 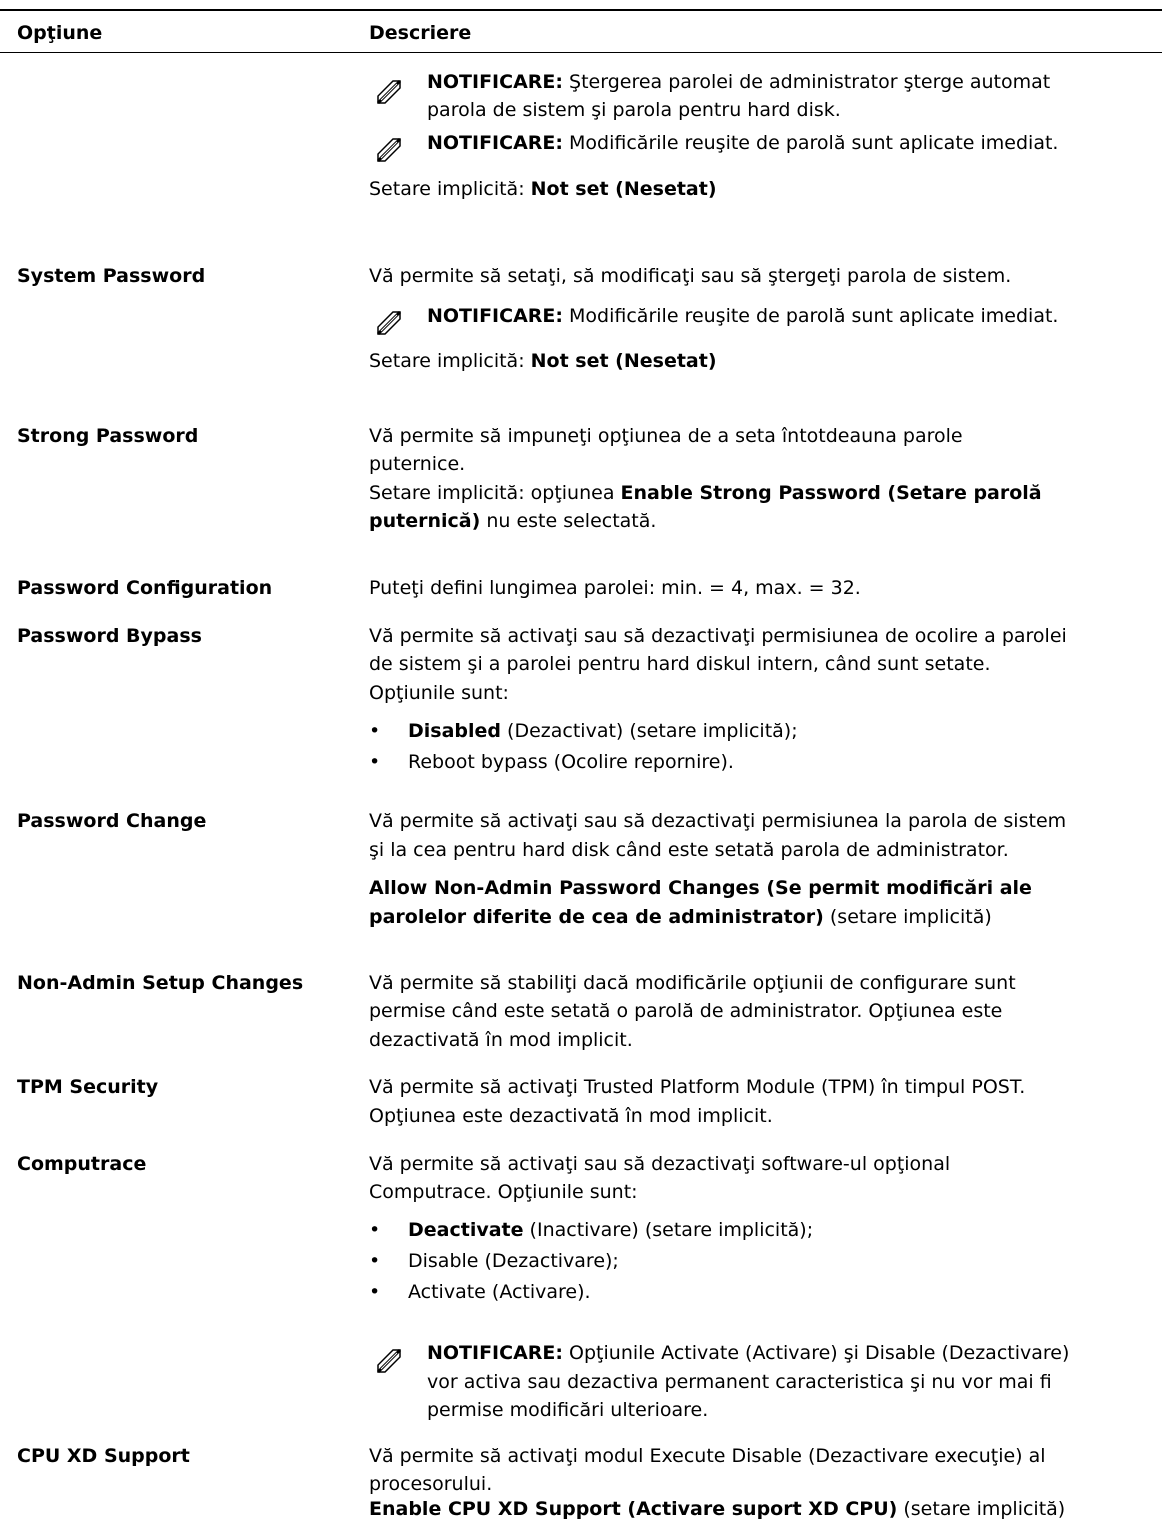 I want to click on list-item-text: (Inactivare) (setare implicită);, so click(x=668, y=1230).